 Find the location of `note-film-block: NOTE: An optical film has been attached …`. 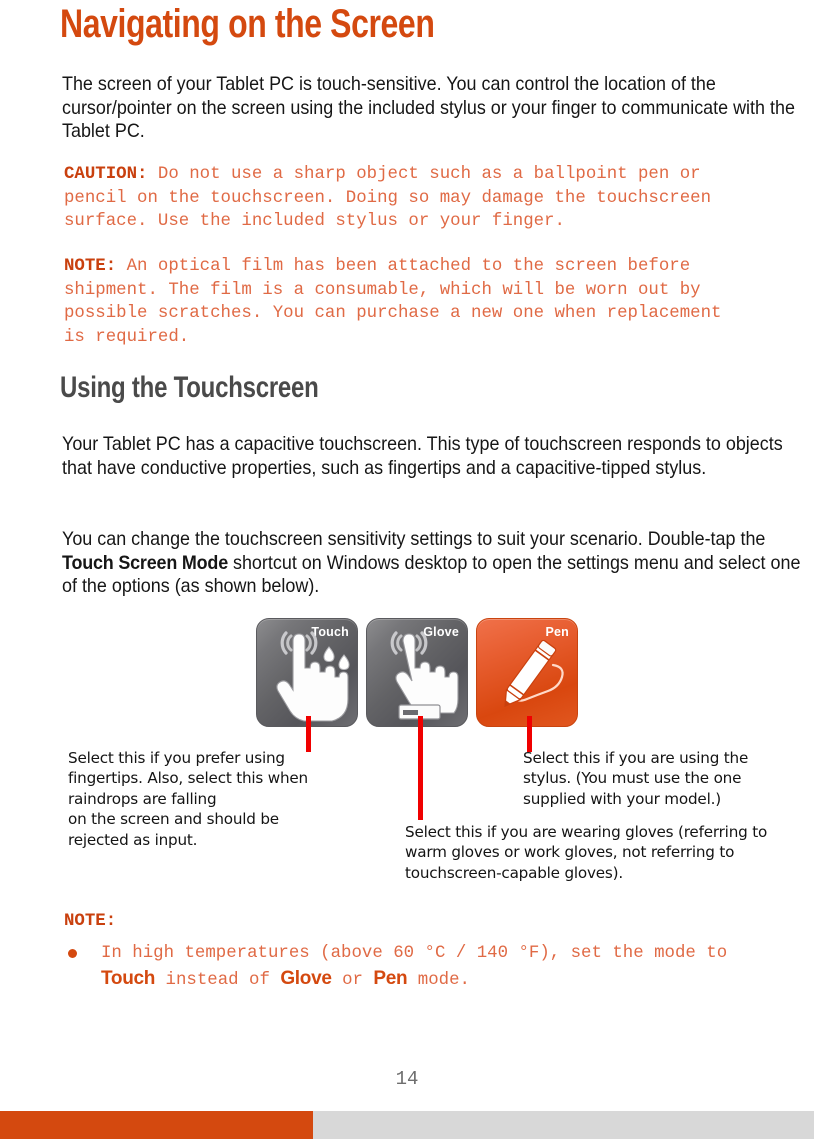

note-film-block: NOTE: An optical film has been attached … is located at coordinates (439, 302).